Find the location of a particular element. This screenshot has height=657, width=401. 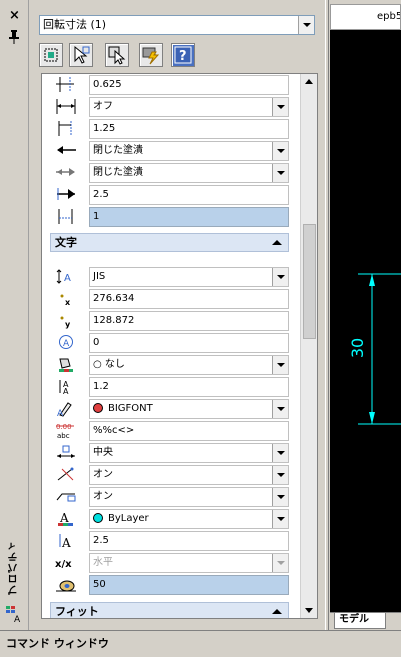

property-row: 中央 is located at coordinates (170, 452).